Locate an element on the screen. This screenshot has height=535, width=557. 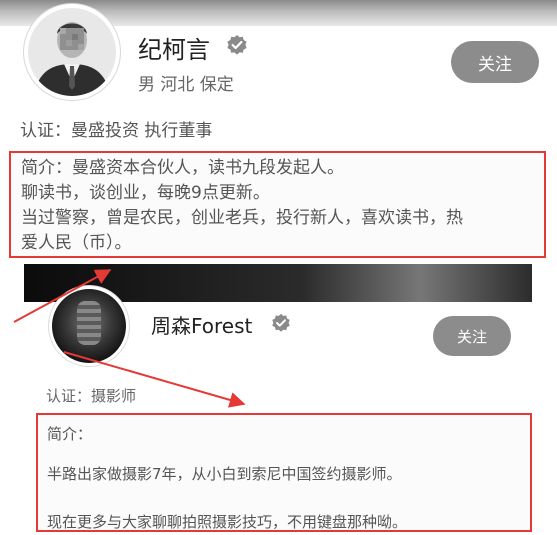
profile2-certification: 认证：摄影师 is located at coordinates (91, 396).